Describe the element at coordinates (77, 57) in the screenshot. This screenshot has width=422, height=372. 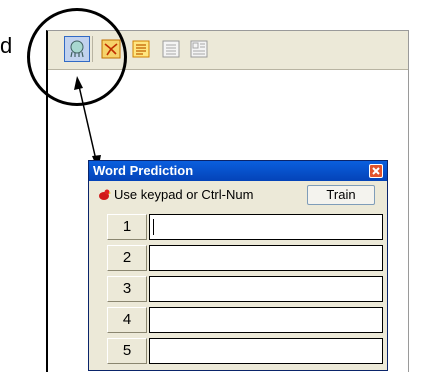
I see `callout-circle` at that location.